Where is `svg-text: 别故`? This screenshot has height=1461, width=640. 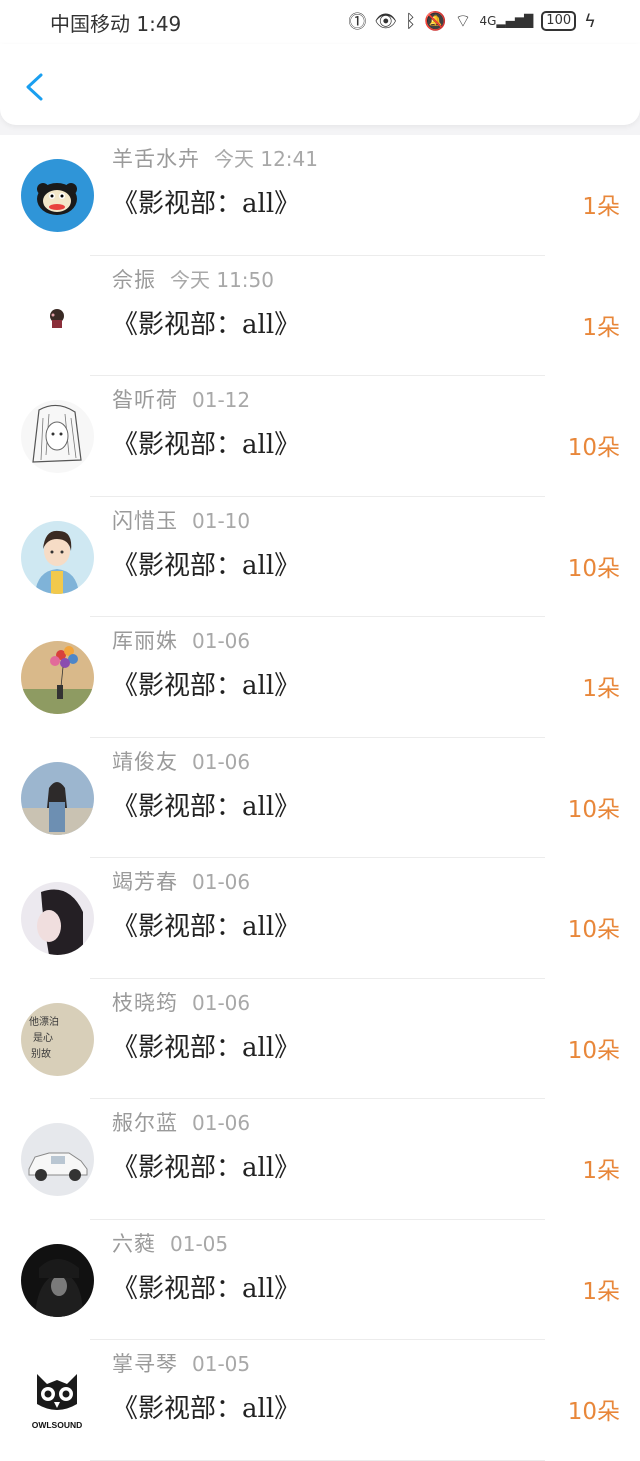 svg-text: 别故 is located at coordinates (41, 1053).